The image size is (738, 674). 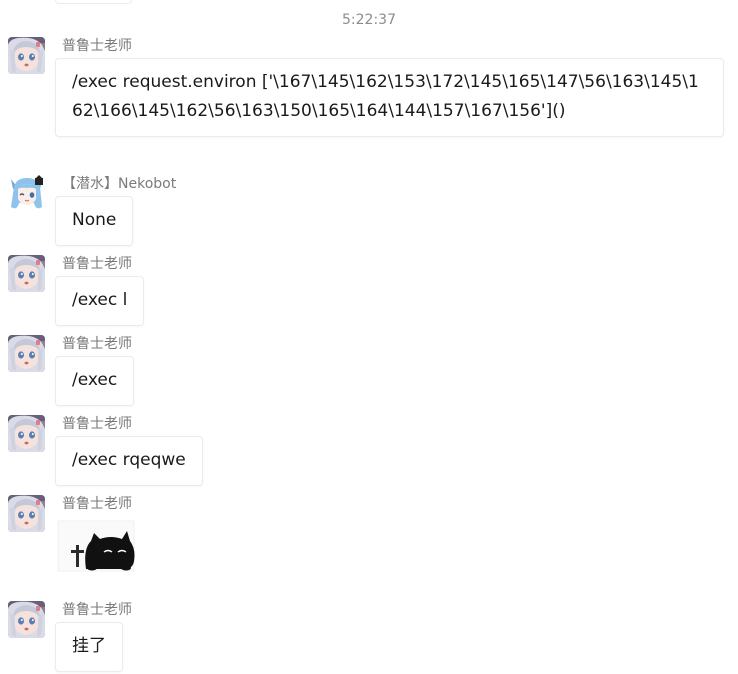 What do you see at coordinates (94, 221) in the screenshot?
I see `message-bubble: None` at bounding box center [94, 221].